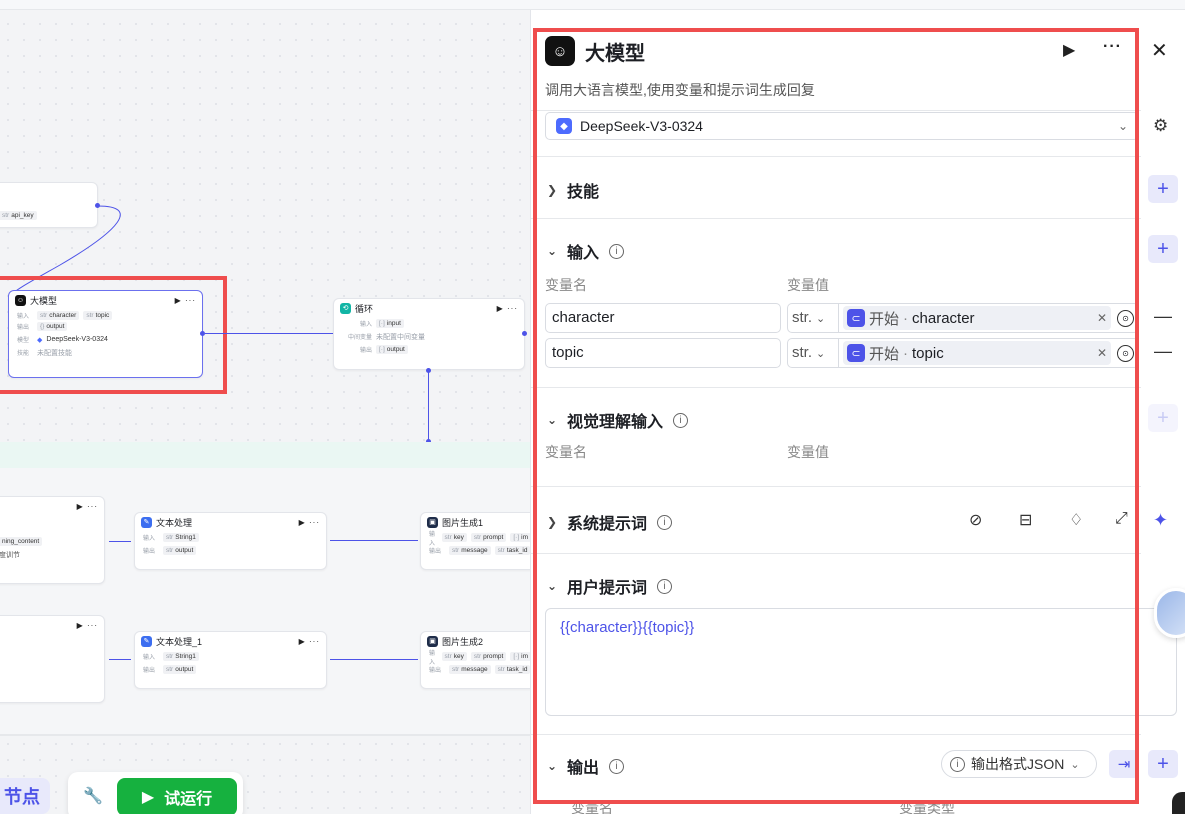 The height and width of the screenshot is (814, 1185). I want to click on text1-input-chip: str String1, so click(181, 537).